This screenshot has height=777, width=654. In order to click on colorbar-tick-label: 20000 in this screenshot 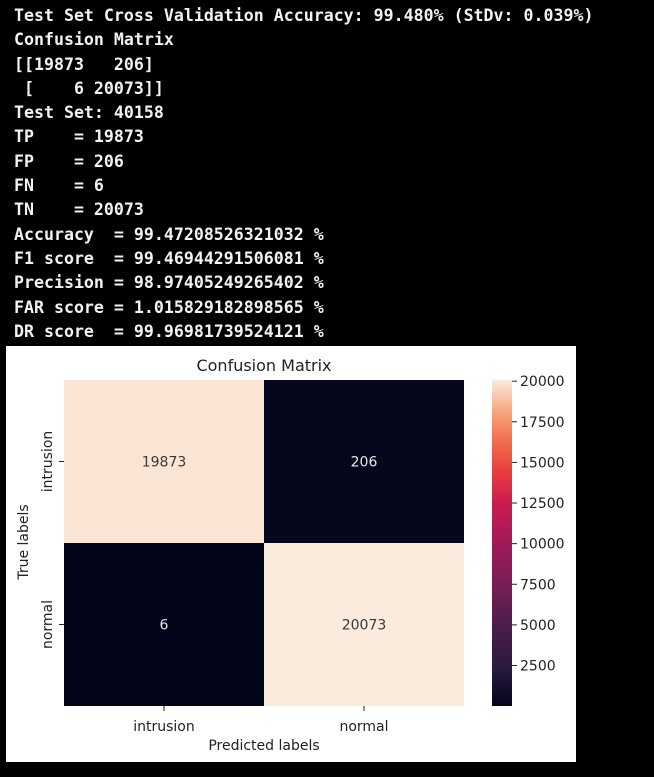, I will do `click(542, 382)`.